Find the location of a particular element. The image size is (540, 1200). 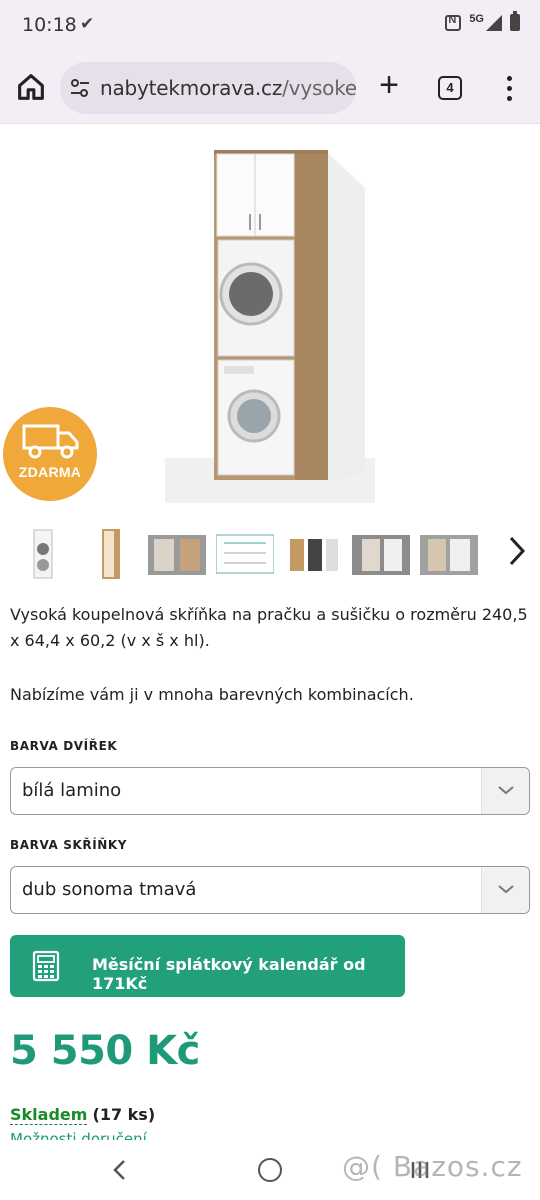

product-price: 5 550 Kč is located at coordinates (105, 1051).